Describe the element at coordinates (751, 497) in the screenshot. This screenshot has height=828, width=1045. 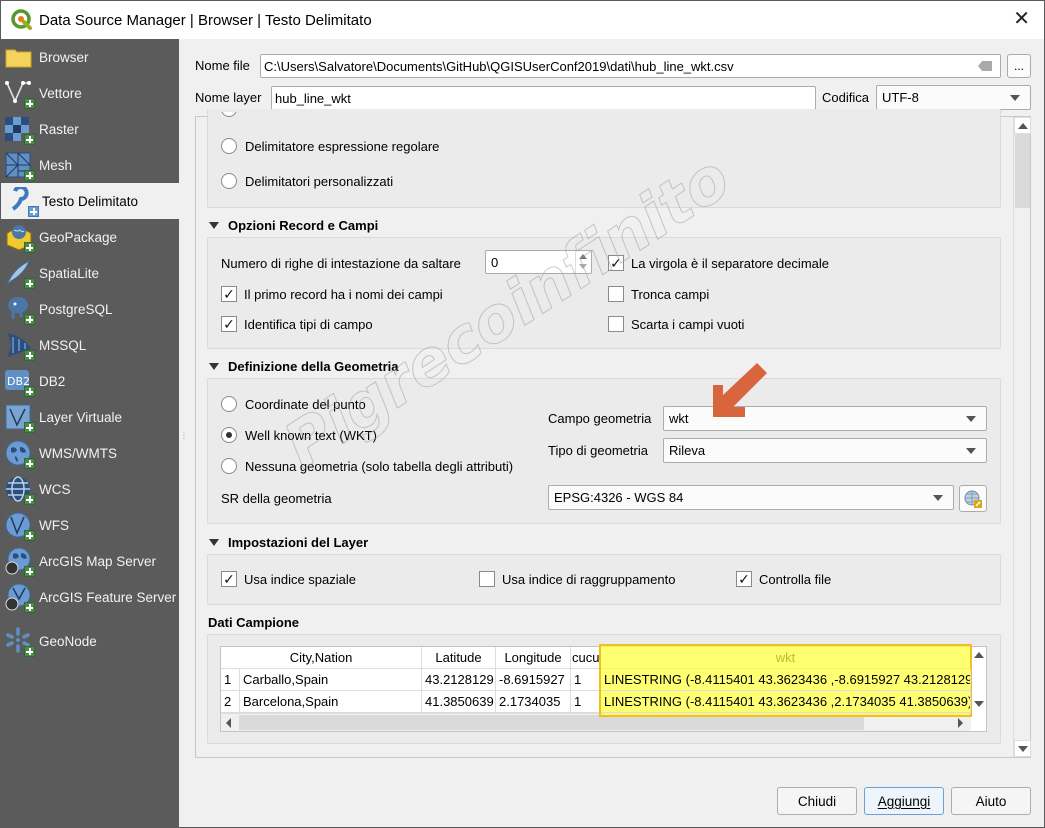
I see `crs-select: EPSG:4326 - WGS 84` at that location.